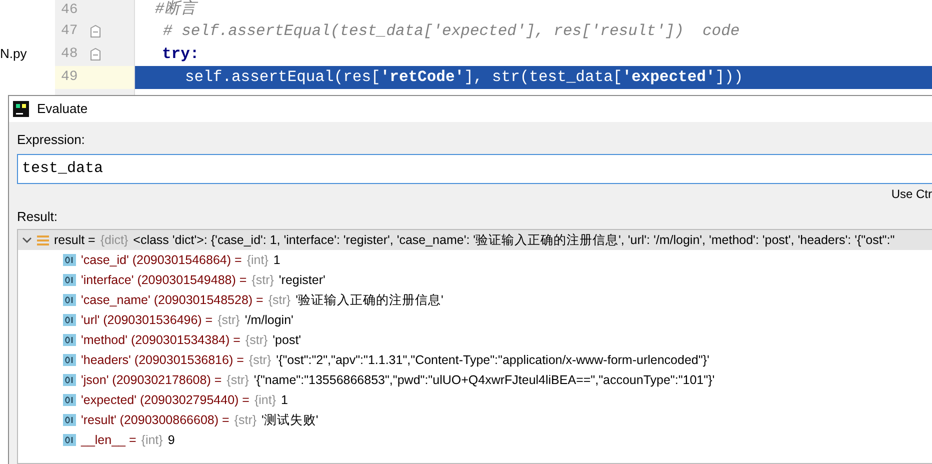 The height and width of the screenshot is (464, 932). I want to click on line-number: 48, so click(69, 54).